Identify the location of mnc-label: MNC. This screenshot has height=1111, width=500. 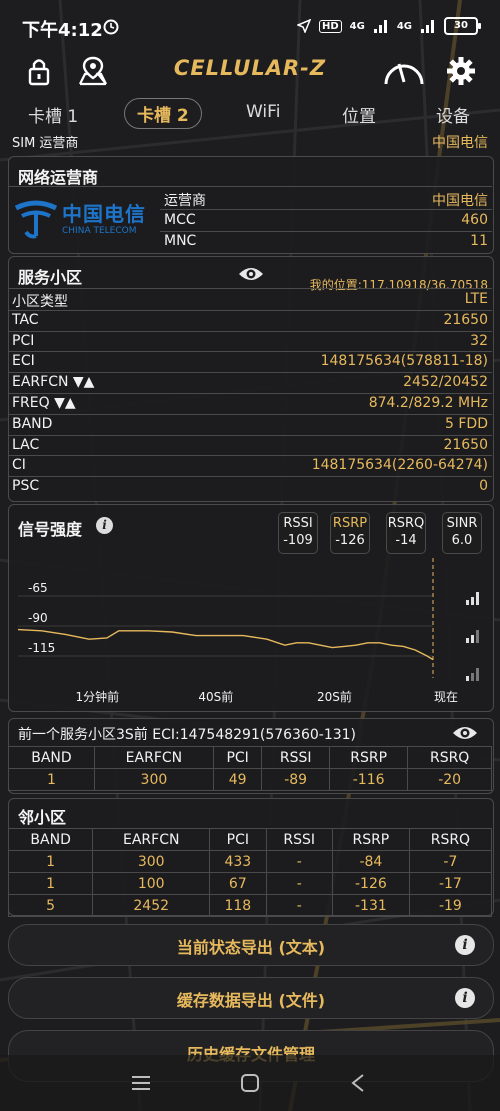
(180, 241).